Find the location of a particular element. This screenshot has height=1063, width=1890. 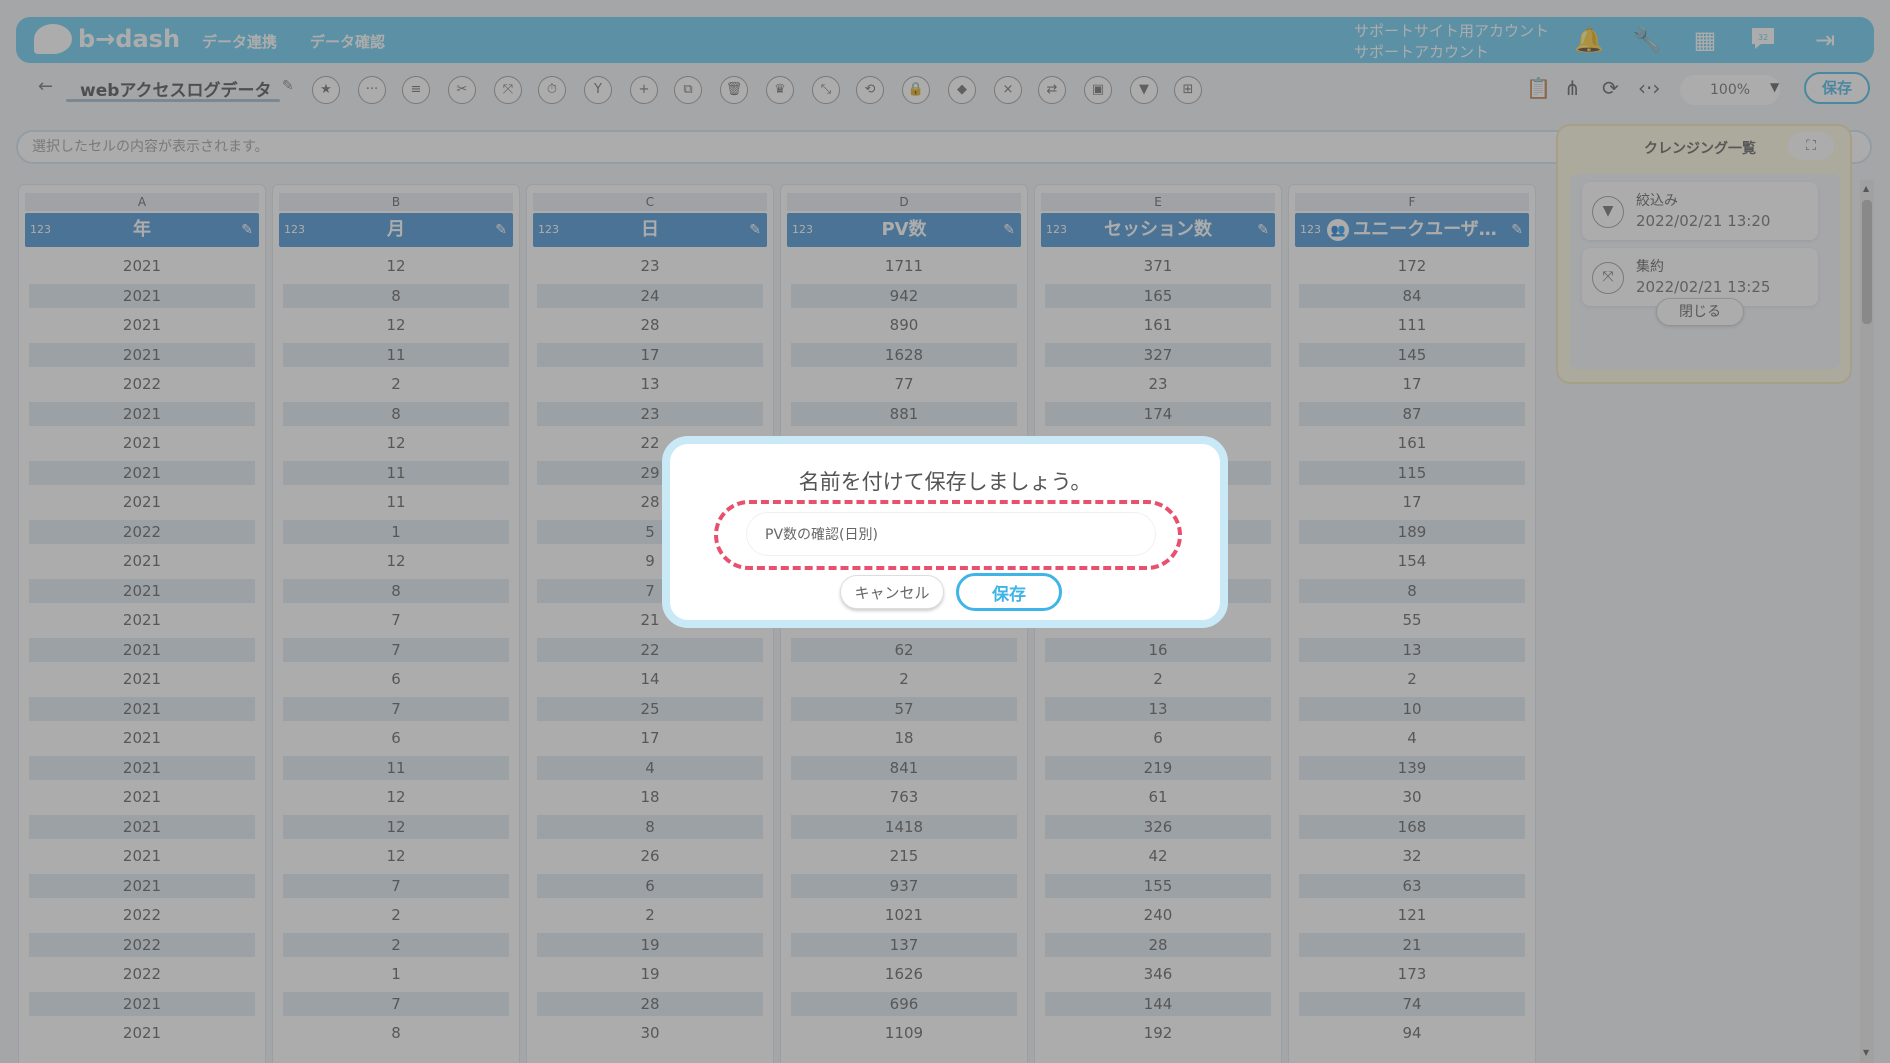

save-name-dialog: 名前を付けて保存しましょう。 キャンセル 保存 is located at coordinates (945, 532).